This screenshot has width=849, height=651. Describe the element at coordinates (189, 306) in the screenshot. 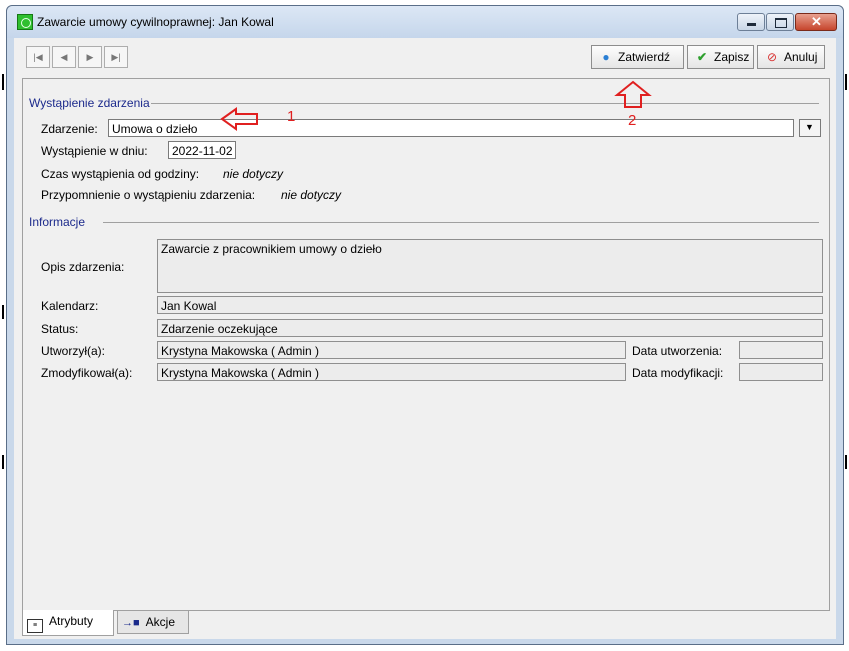

I see `calendar-value: Jan Kowal` at that location.